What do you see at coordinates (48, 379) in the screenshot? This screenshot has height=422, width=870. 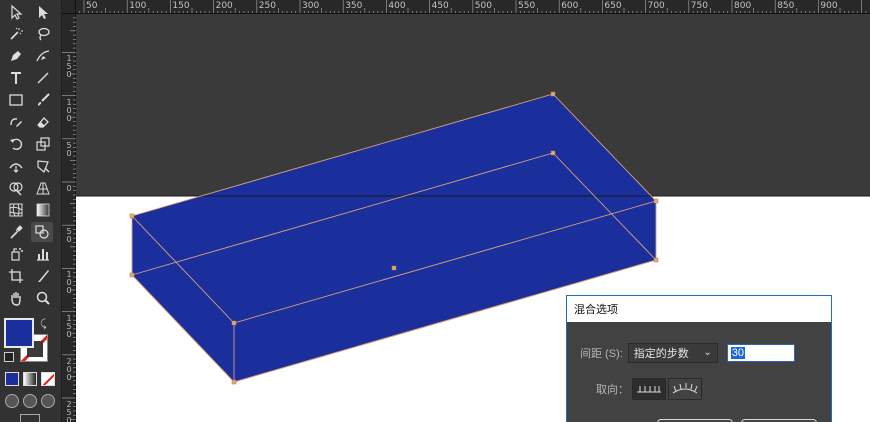 I see `none-mode-icon` at bounding box center [48, 379].